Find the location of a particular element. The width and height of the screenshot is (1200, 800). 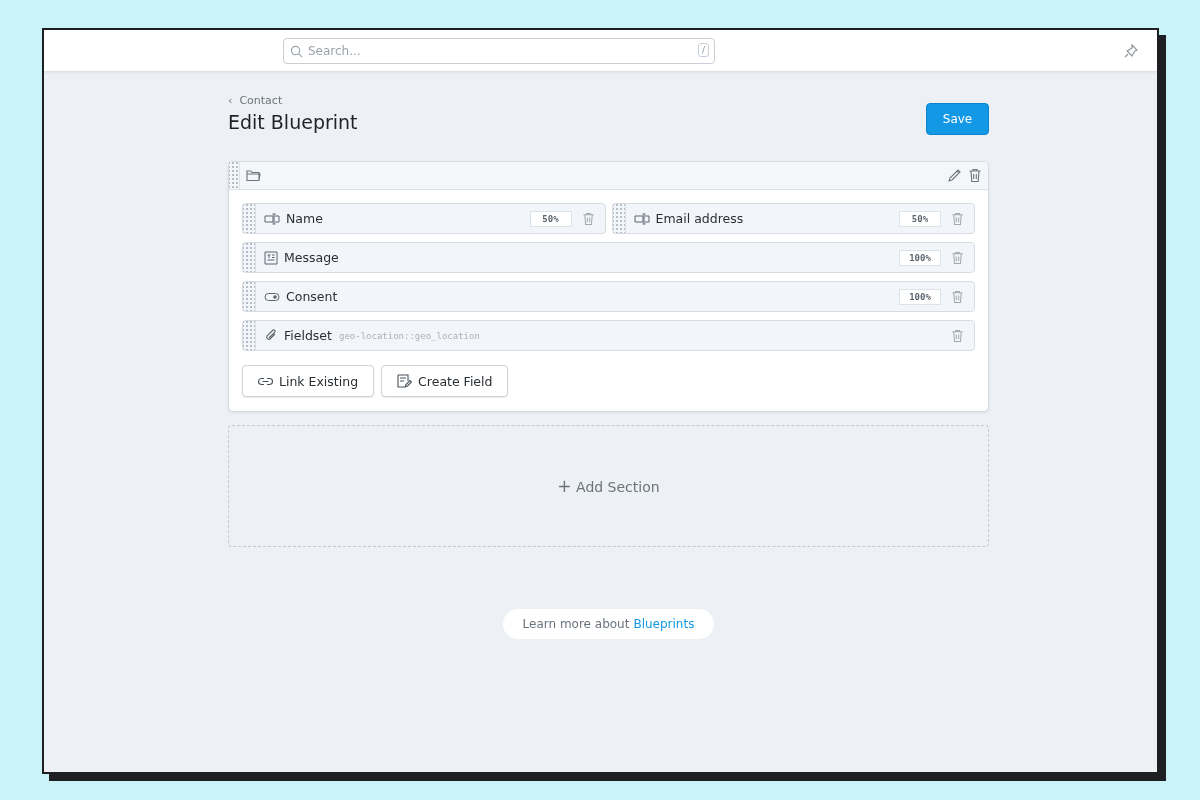

field-handle: geo-location::geo_location is located at coordinates (409, 335).